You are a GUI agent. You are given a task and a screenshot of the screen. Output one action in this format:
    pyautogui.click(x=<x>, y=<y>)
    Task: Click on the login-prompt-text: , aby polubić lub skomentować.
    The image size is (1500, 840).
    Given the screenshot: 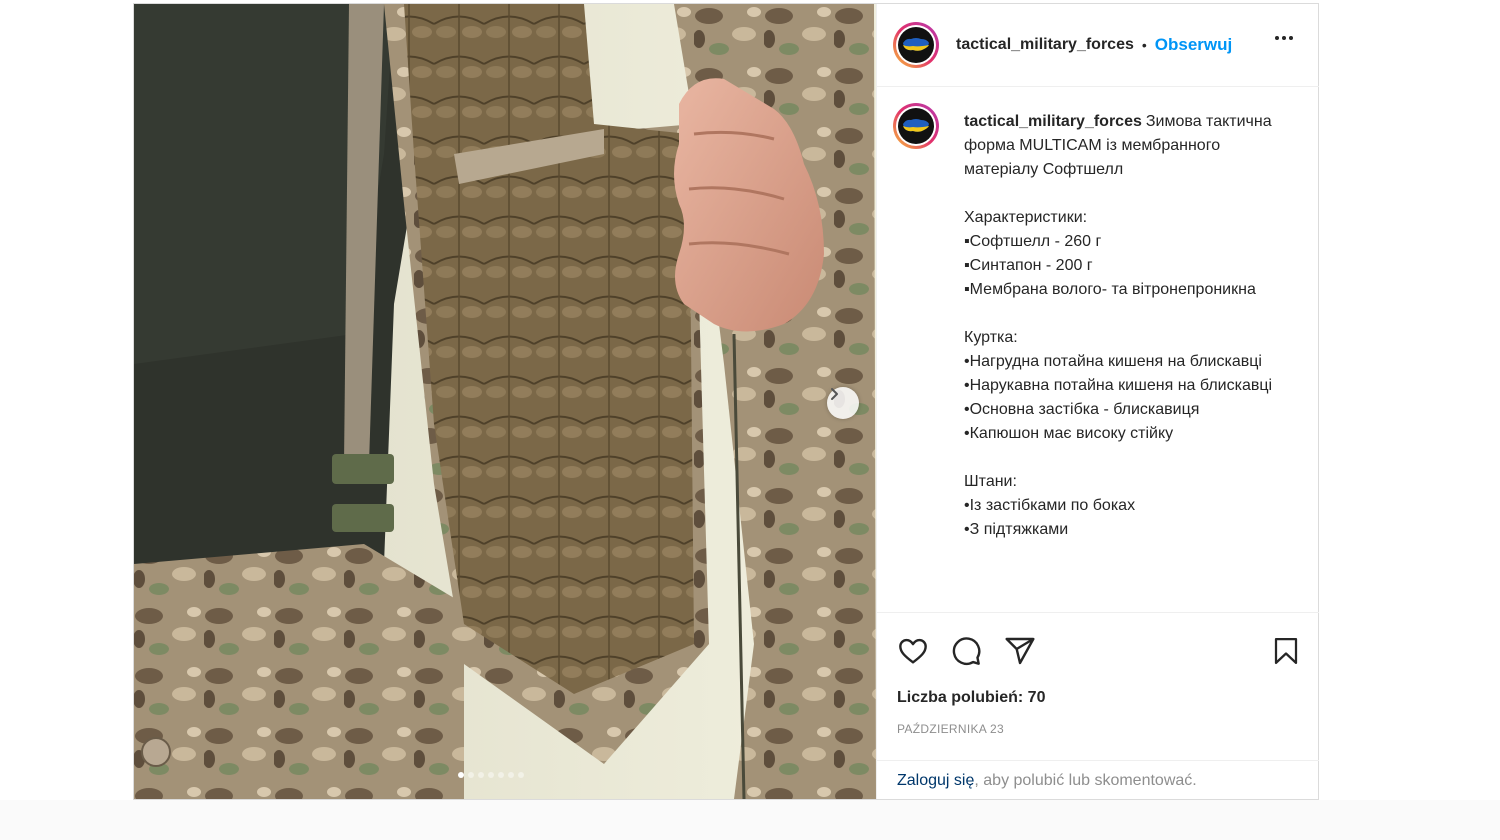 What is the action you would take?
    pyautogui.click(x=1085, y=780)
    